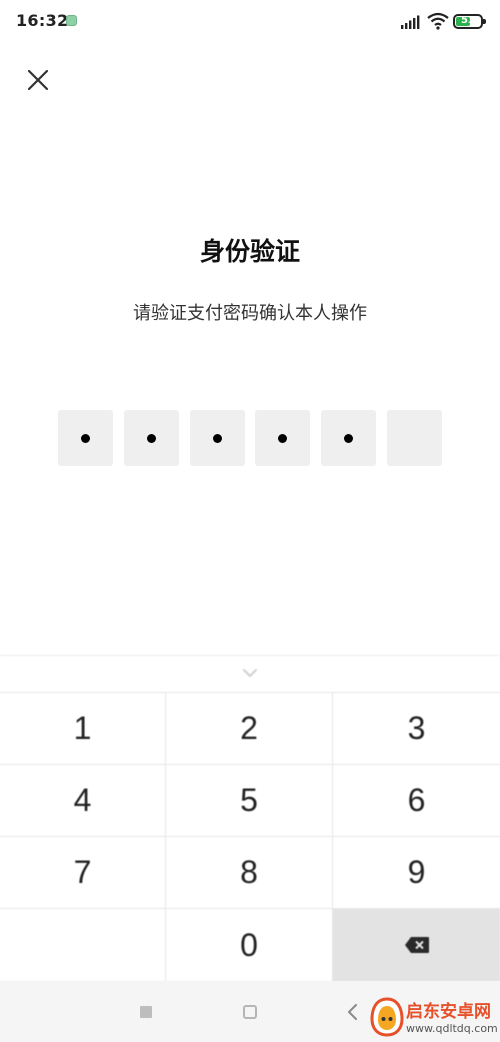  Describe the element at coordinates (38, 80) in the screenshot. I see `close-icon` at that location.